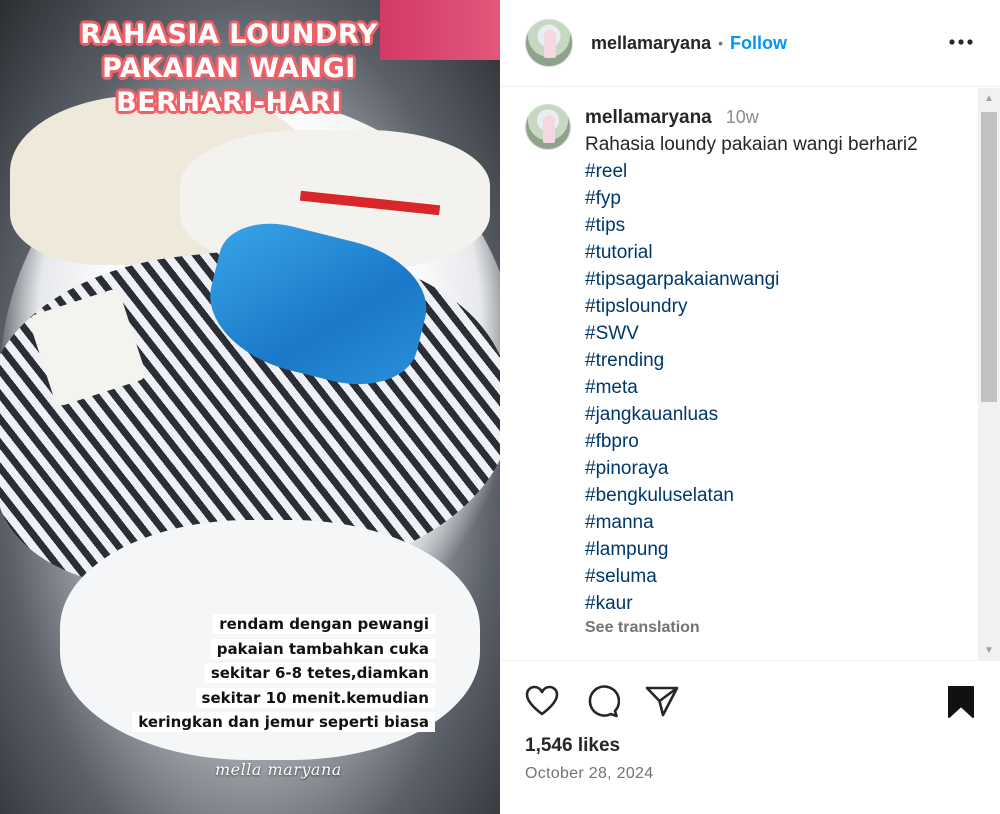 This screenshot has width=1000, height=814. I want to click on hashtag-link: #trending, so click(751, 360).